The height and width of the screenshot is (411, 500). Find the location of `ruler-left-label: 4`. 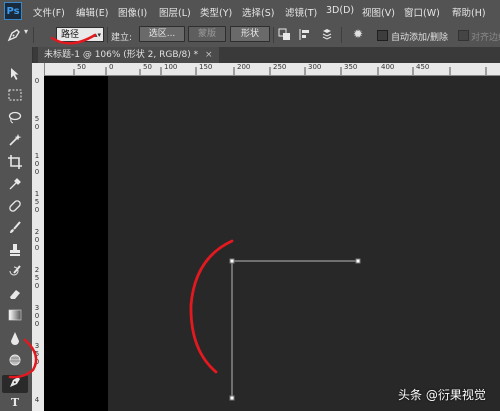

ruler-left-label: 4 is located at coordinates (37, 400).